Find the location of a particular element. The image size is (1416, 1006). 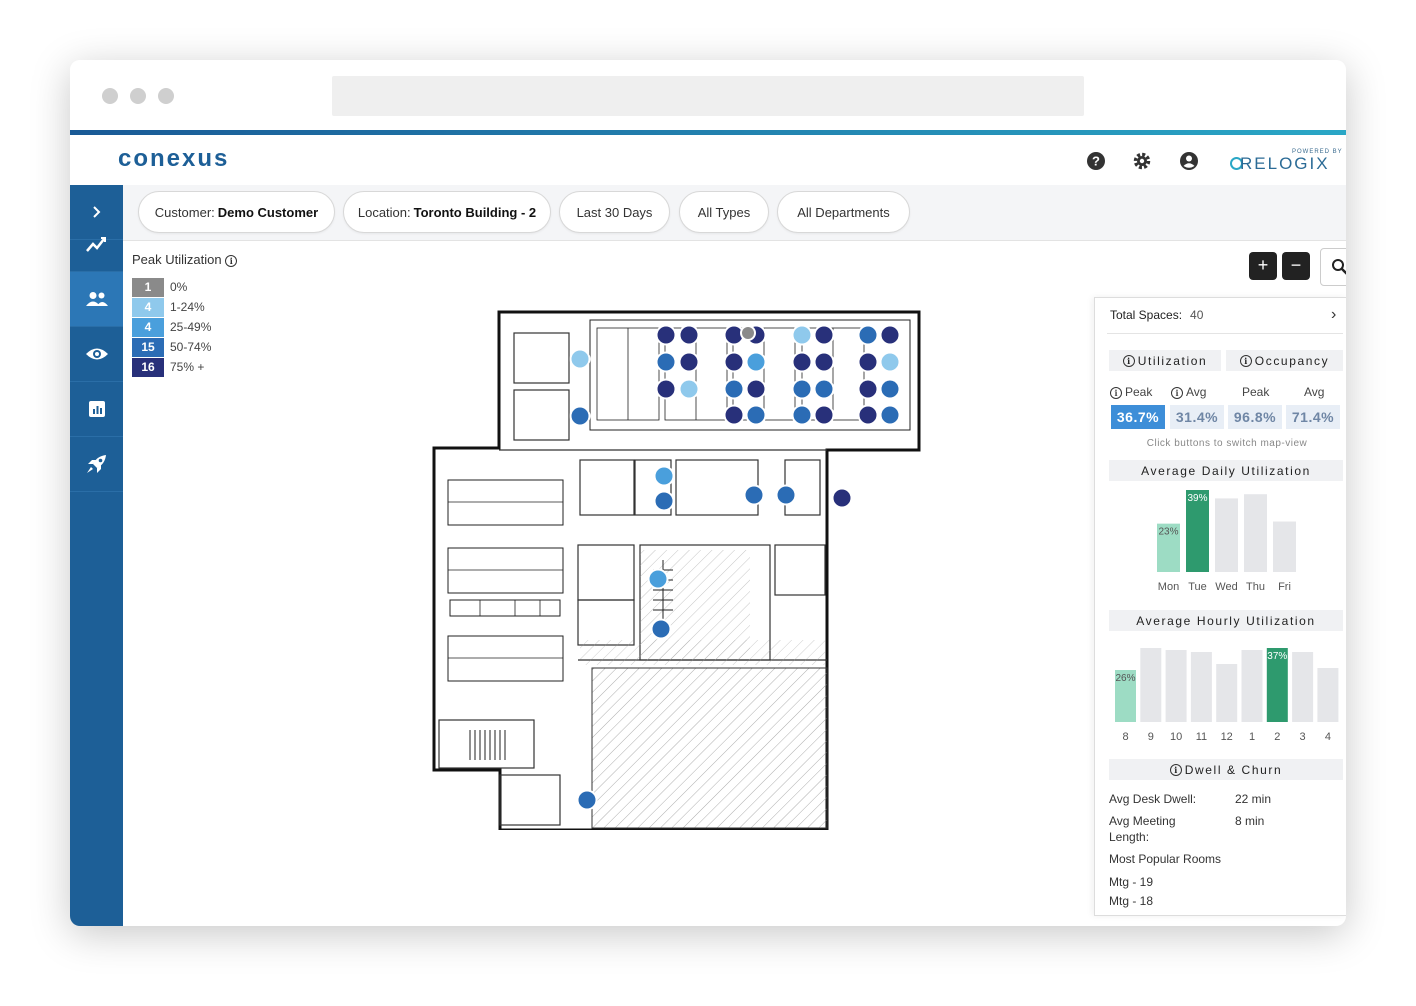

avg-meeting-length-label: Avg Meeting is located at coordinates (1142, 821).